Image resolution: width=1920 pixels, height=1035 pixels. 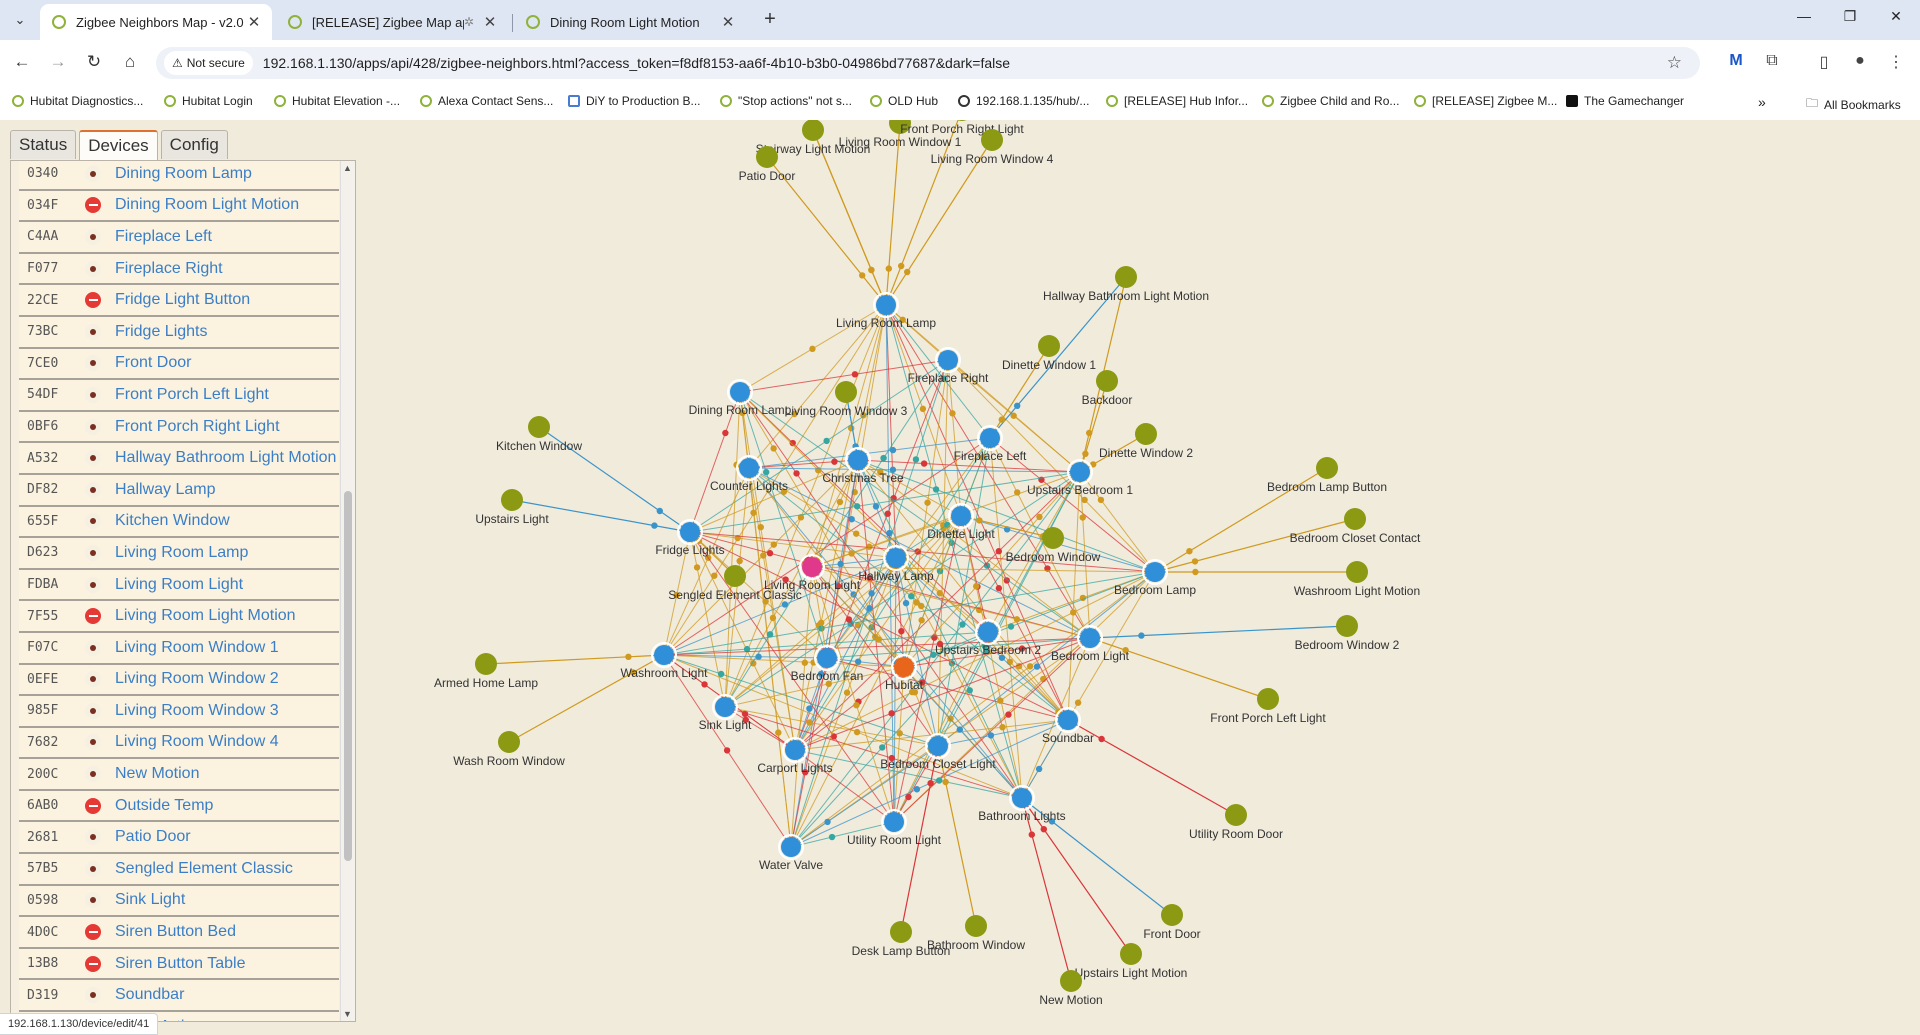 I want to click on end-device-node: Bedroom Lamp Button, so click(x=1327, y=475).